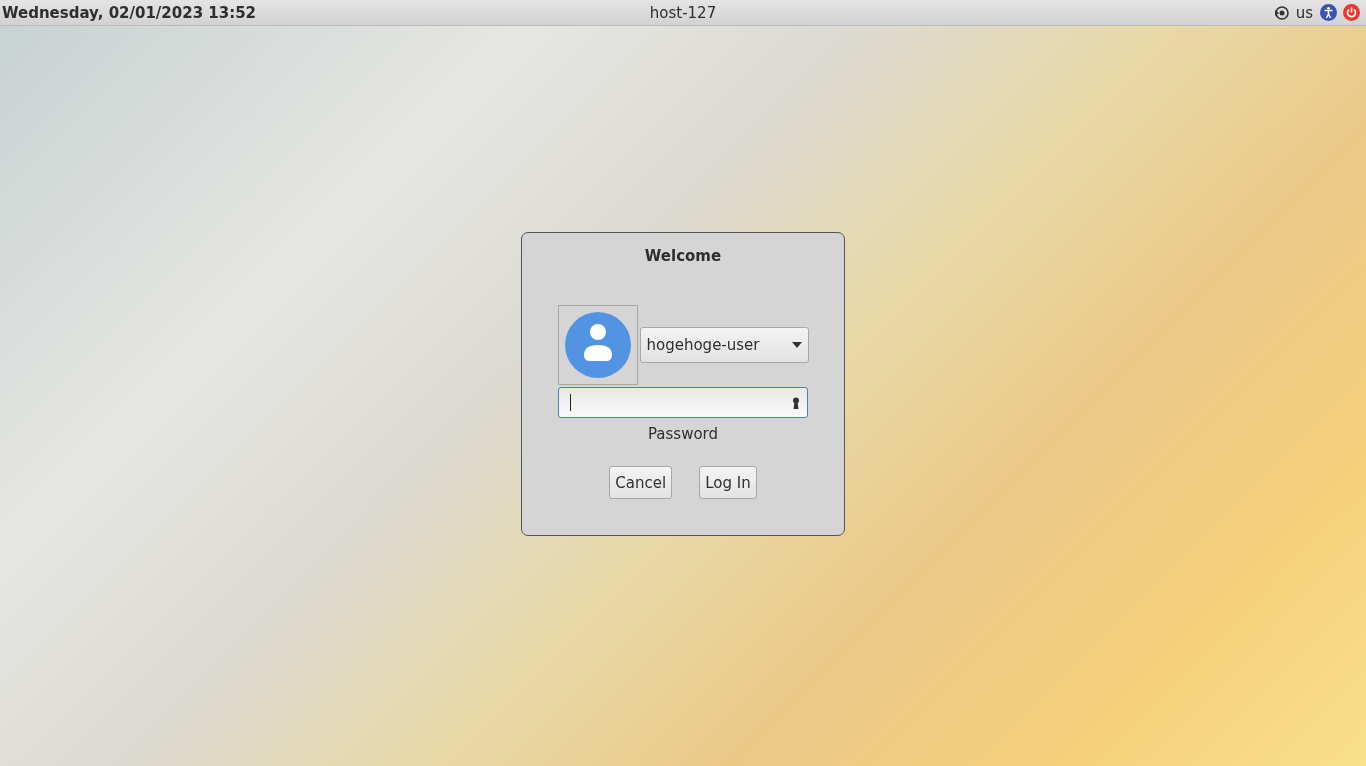 The image size is (1366, 766). Describe the element at coordinates (796, 345) in the screenshot. I see `caret-icon` at that location.